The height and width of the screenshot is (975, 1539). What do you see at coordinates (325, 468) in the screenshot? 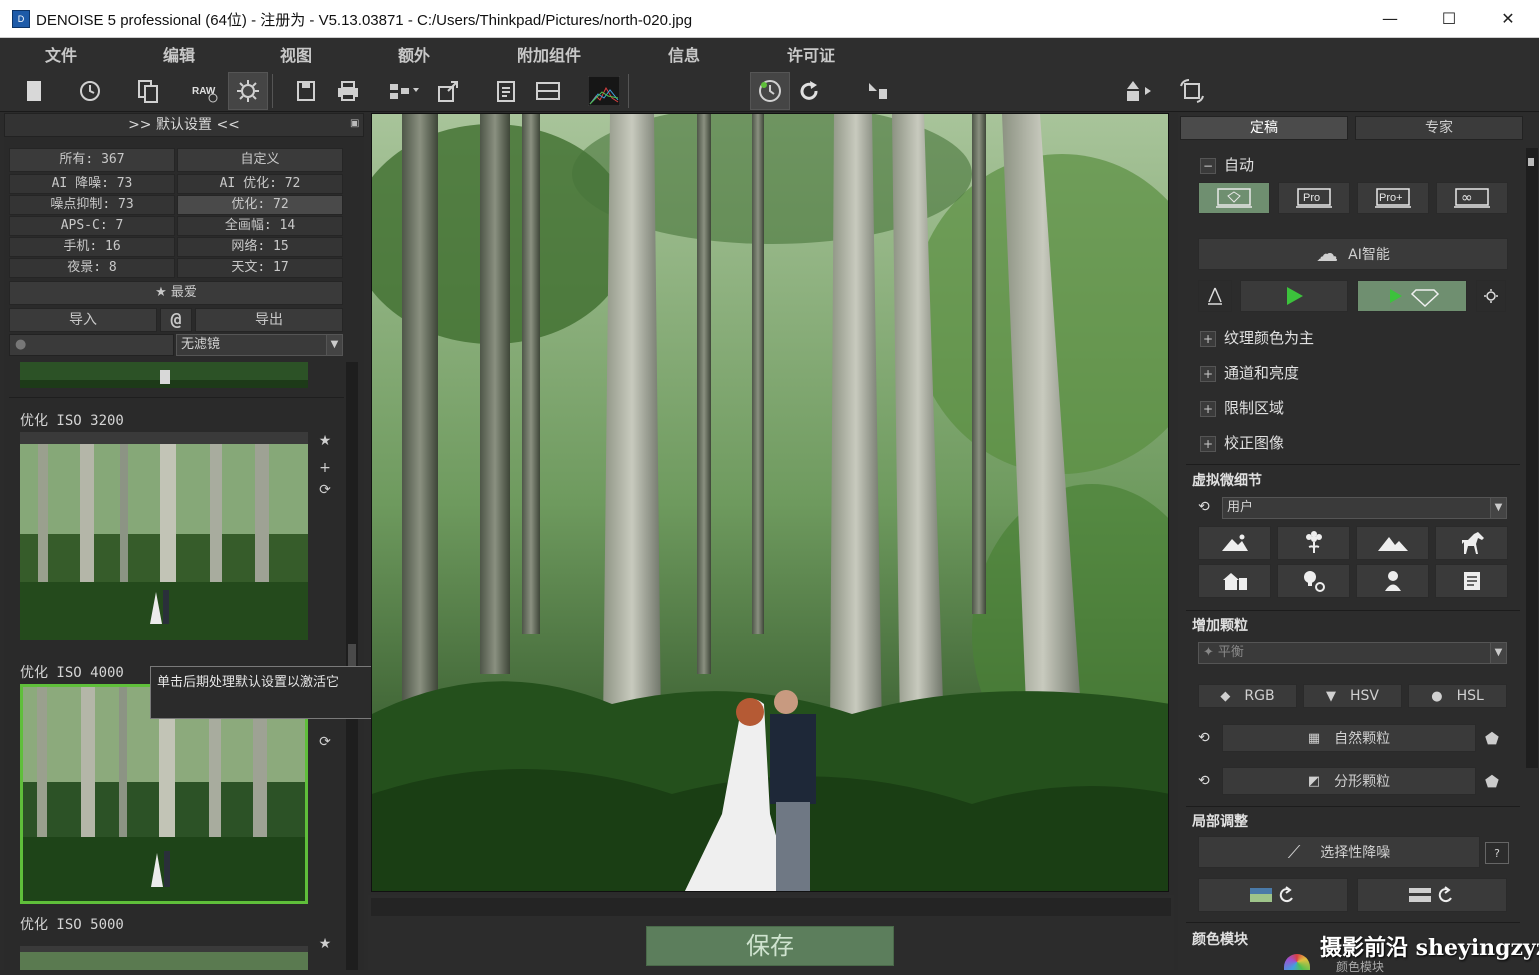
I see `add-preset-icon: +` at bounding box center [325, 468].